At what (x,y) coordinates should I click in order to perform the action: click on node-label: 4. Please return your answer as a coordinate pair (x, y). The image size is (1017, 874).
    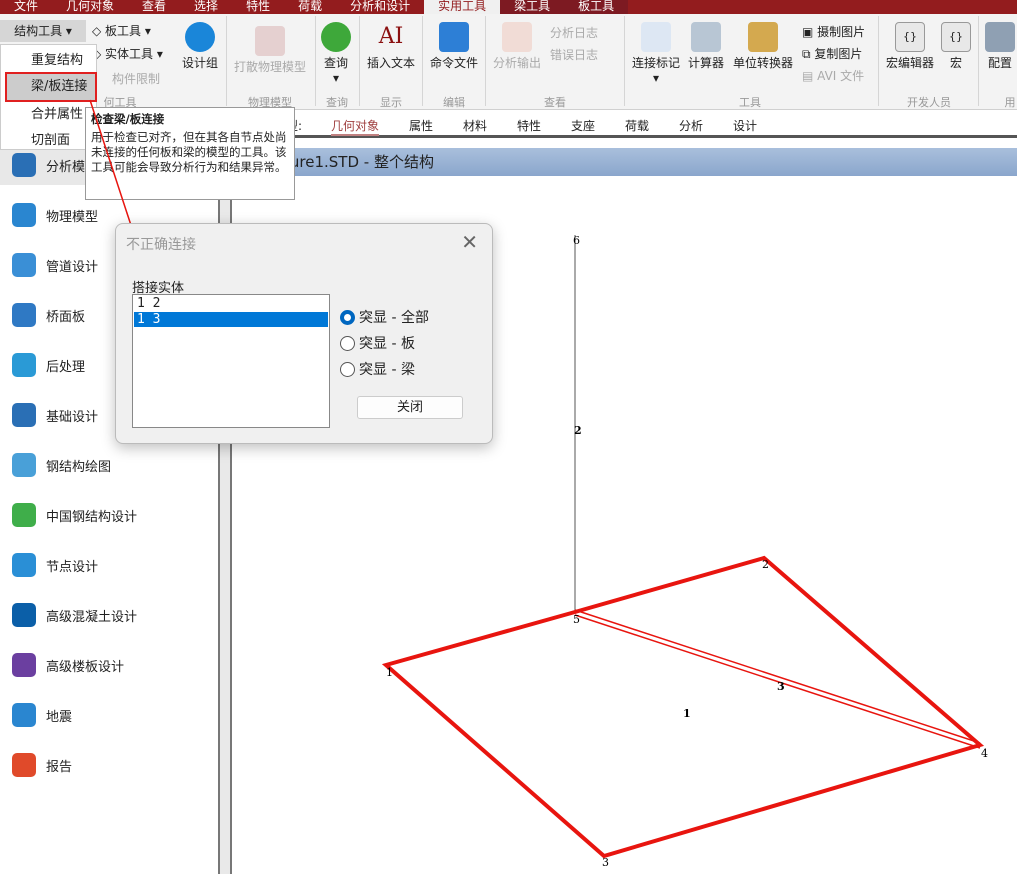
    Looking at the image, I should click on (984, 753).